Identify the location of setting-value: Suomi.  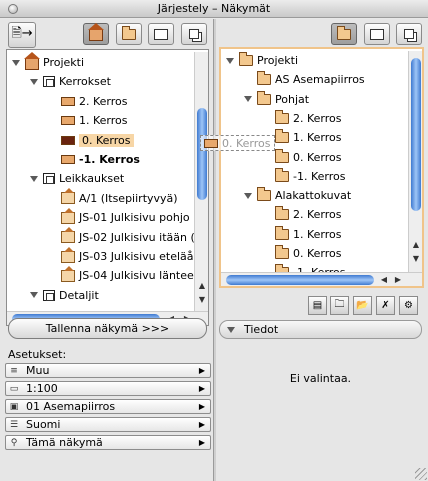
(43, 424).